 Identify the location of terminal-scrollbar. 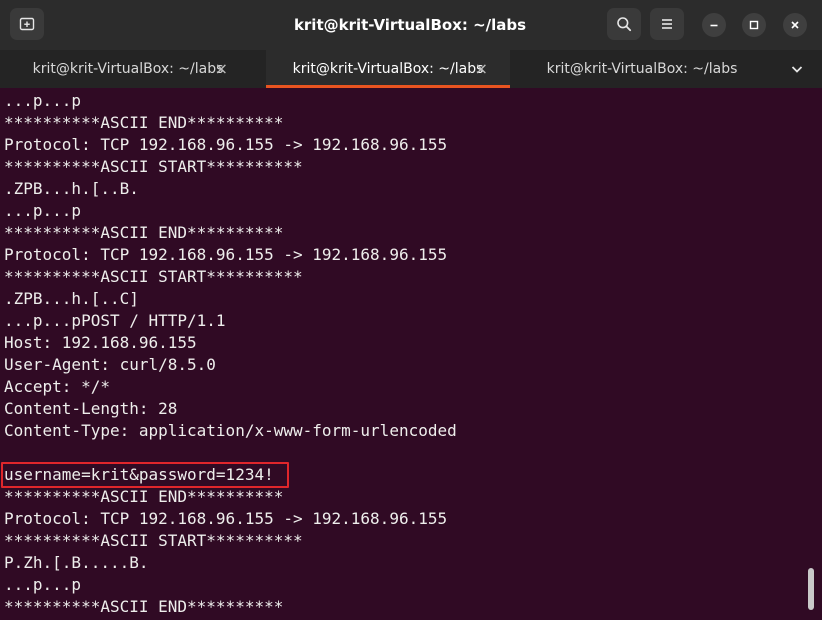
(811, 589).